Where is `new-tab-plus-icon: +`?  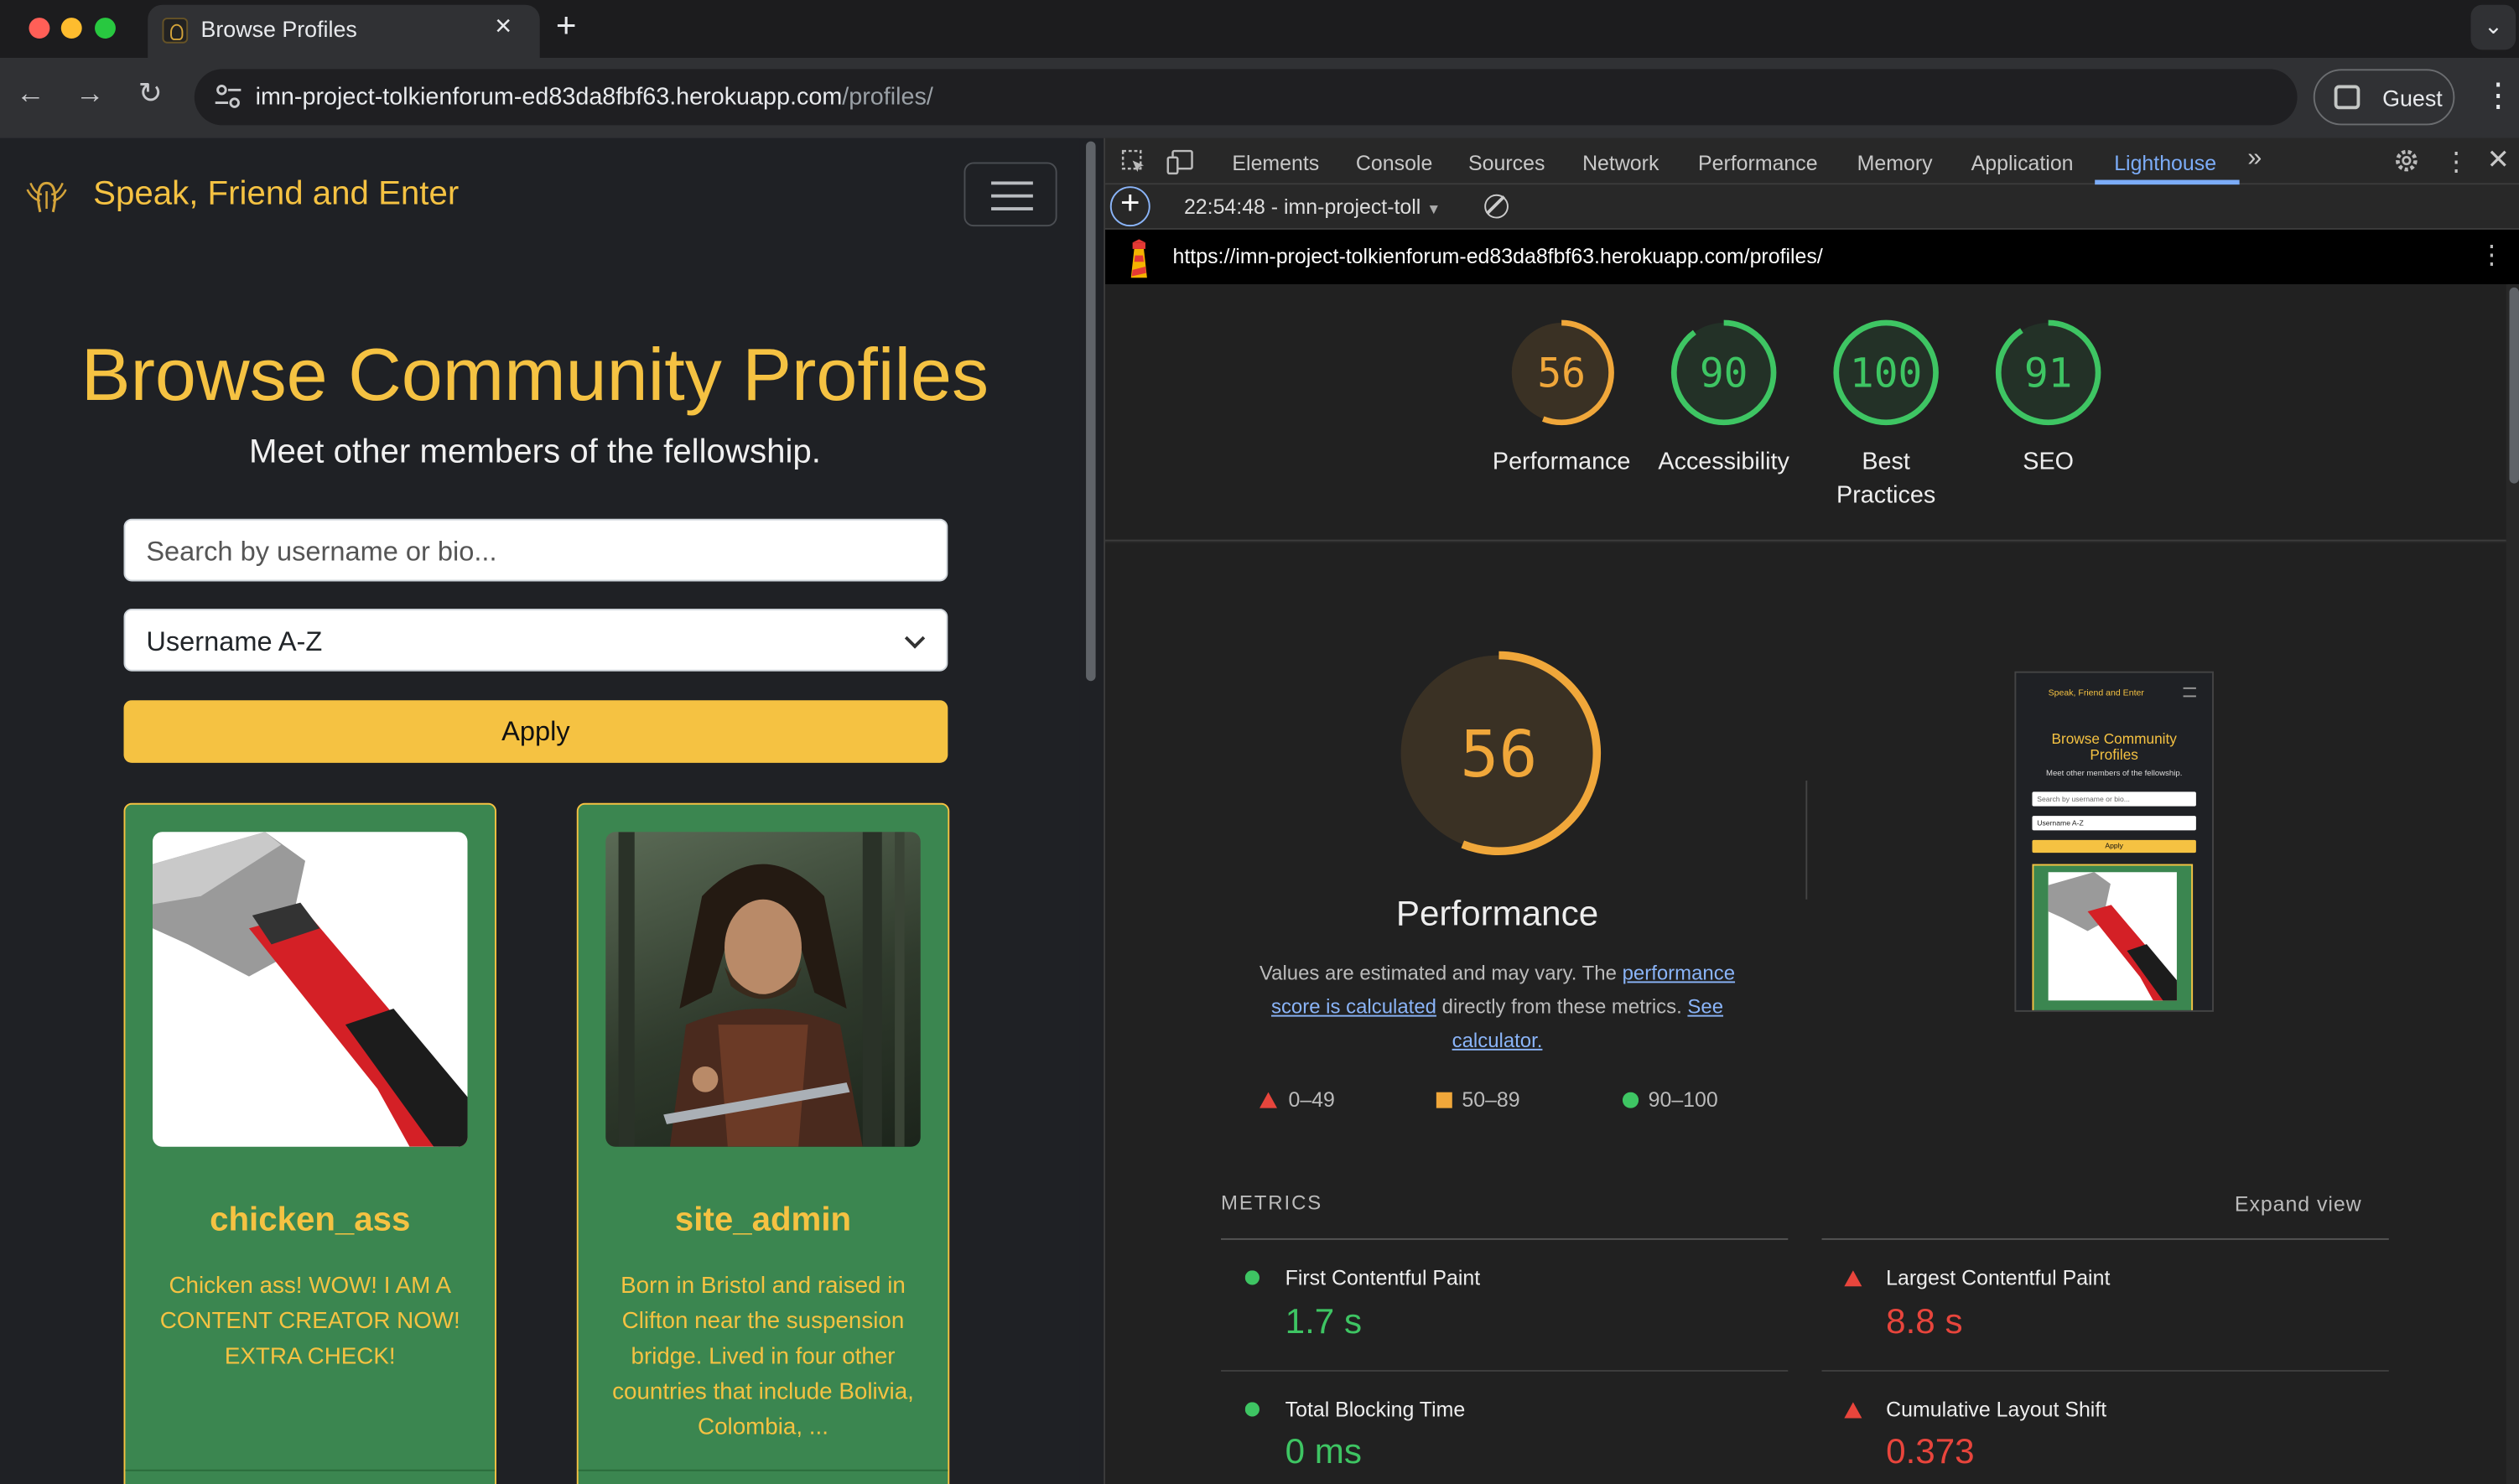
new-tab-plus-icon: + is located at coordinates (566, 26).